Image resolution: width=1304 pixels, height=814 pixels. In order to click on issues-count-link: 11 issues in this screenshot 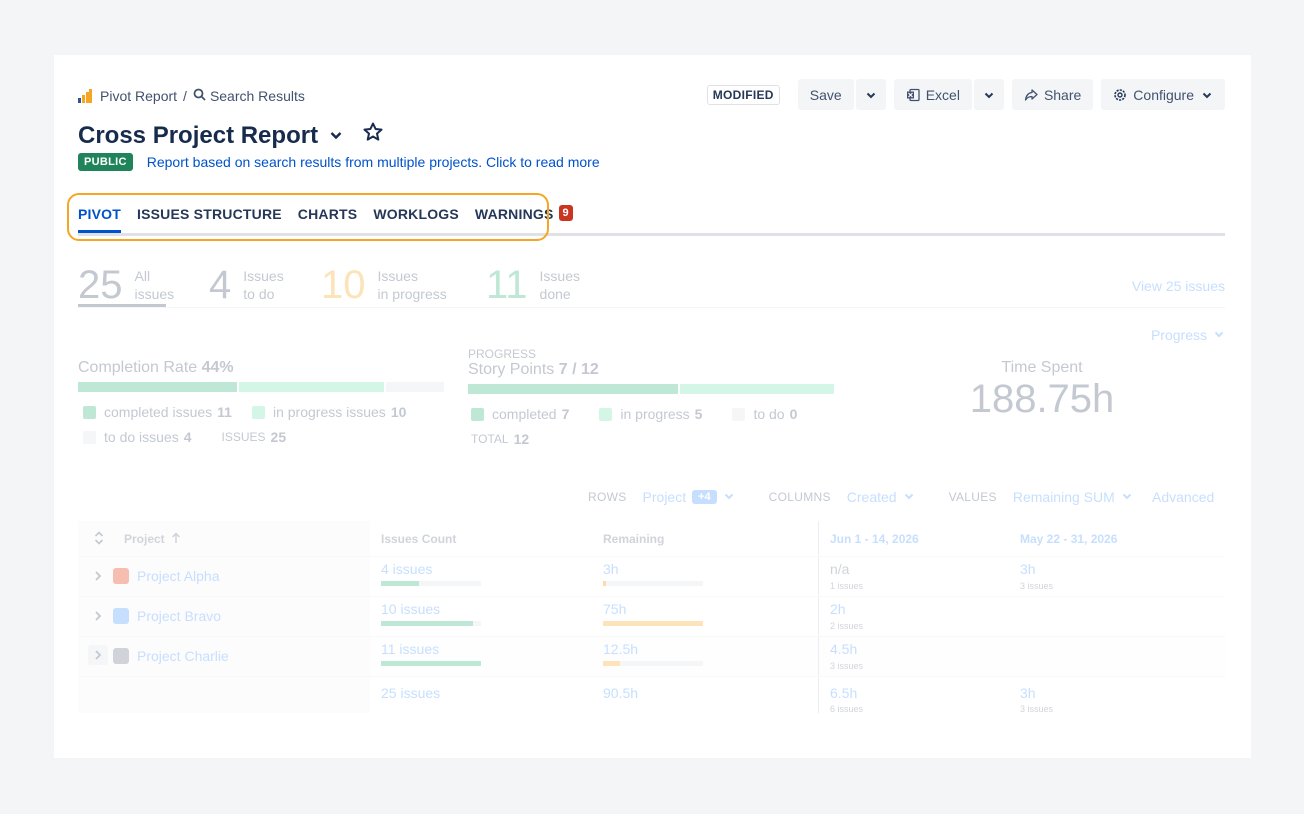, I will do `click(410, 649)`.